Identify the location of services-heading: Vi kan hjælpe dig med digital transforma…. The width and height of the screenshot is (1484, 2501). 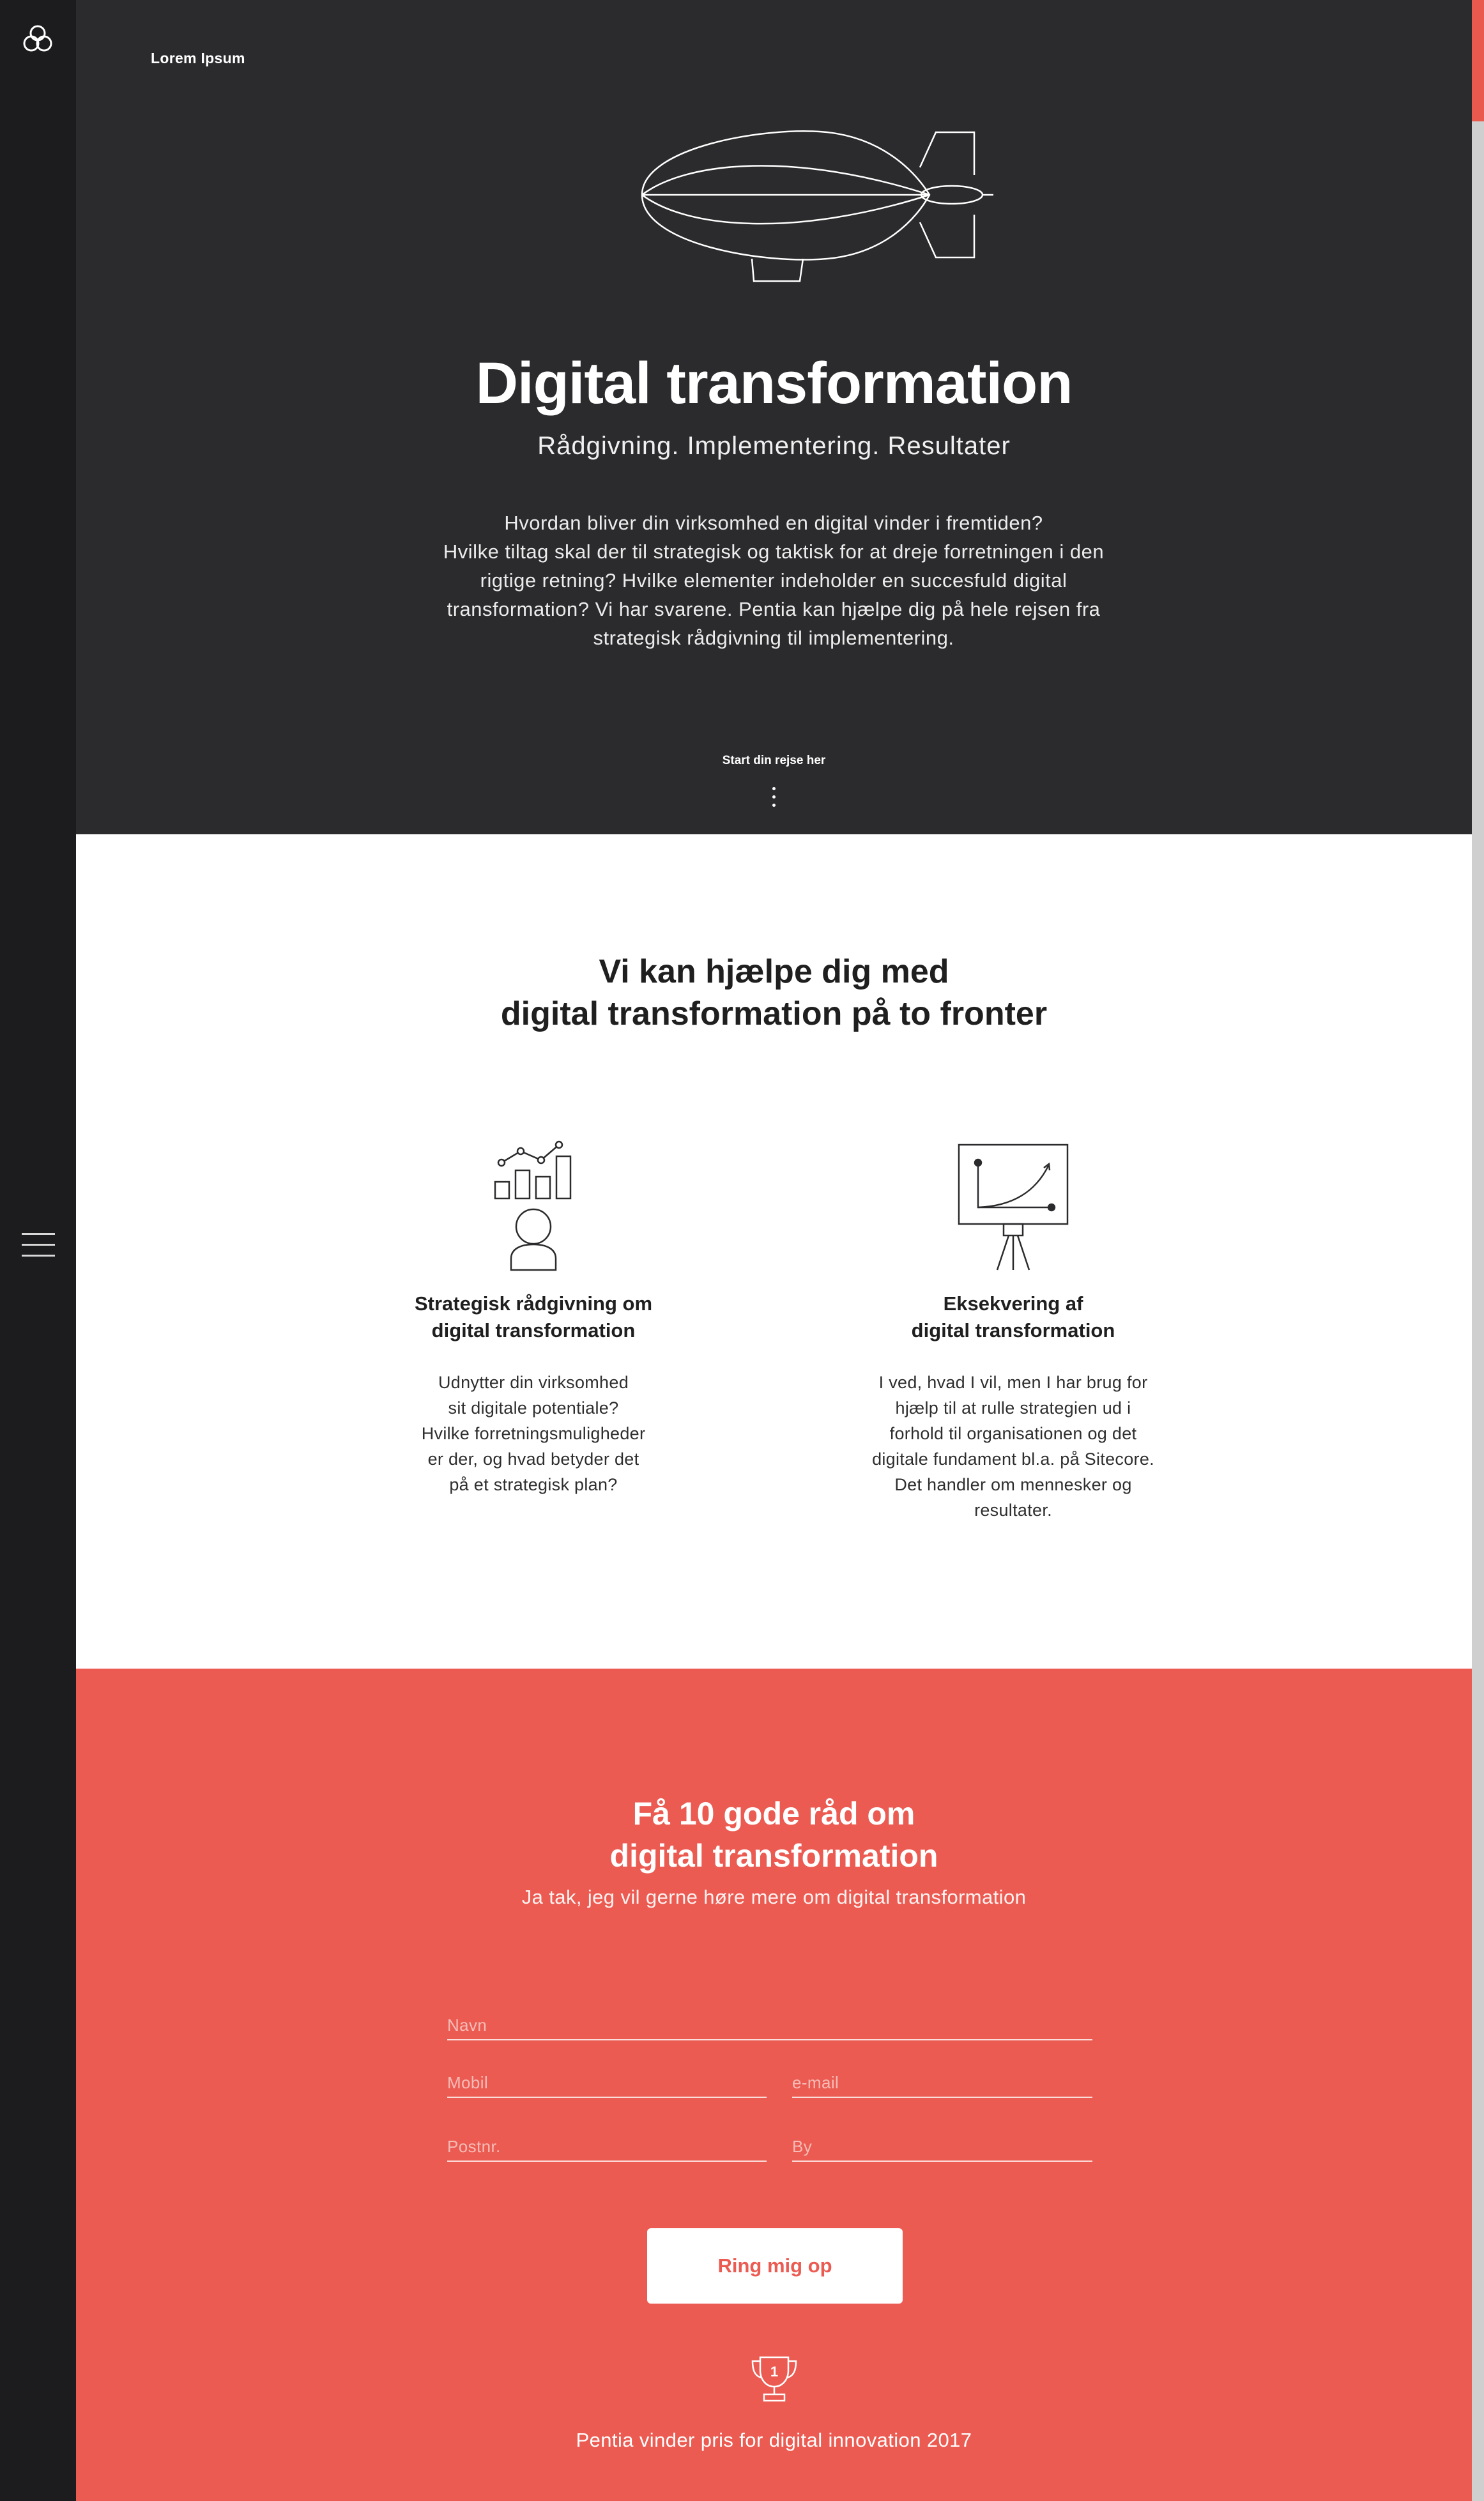
(774, 993).